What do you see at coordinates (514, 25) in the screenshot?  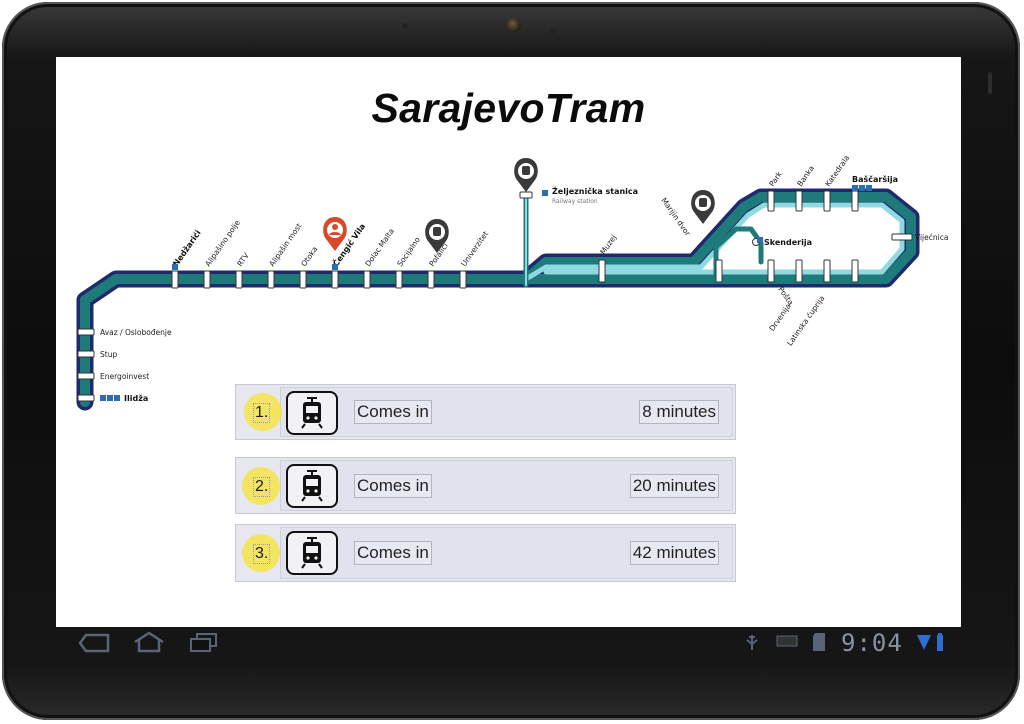 I see `front-camera` at bounding box center [514, 25].